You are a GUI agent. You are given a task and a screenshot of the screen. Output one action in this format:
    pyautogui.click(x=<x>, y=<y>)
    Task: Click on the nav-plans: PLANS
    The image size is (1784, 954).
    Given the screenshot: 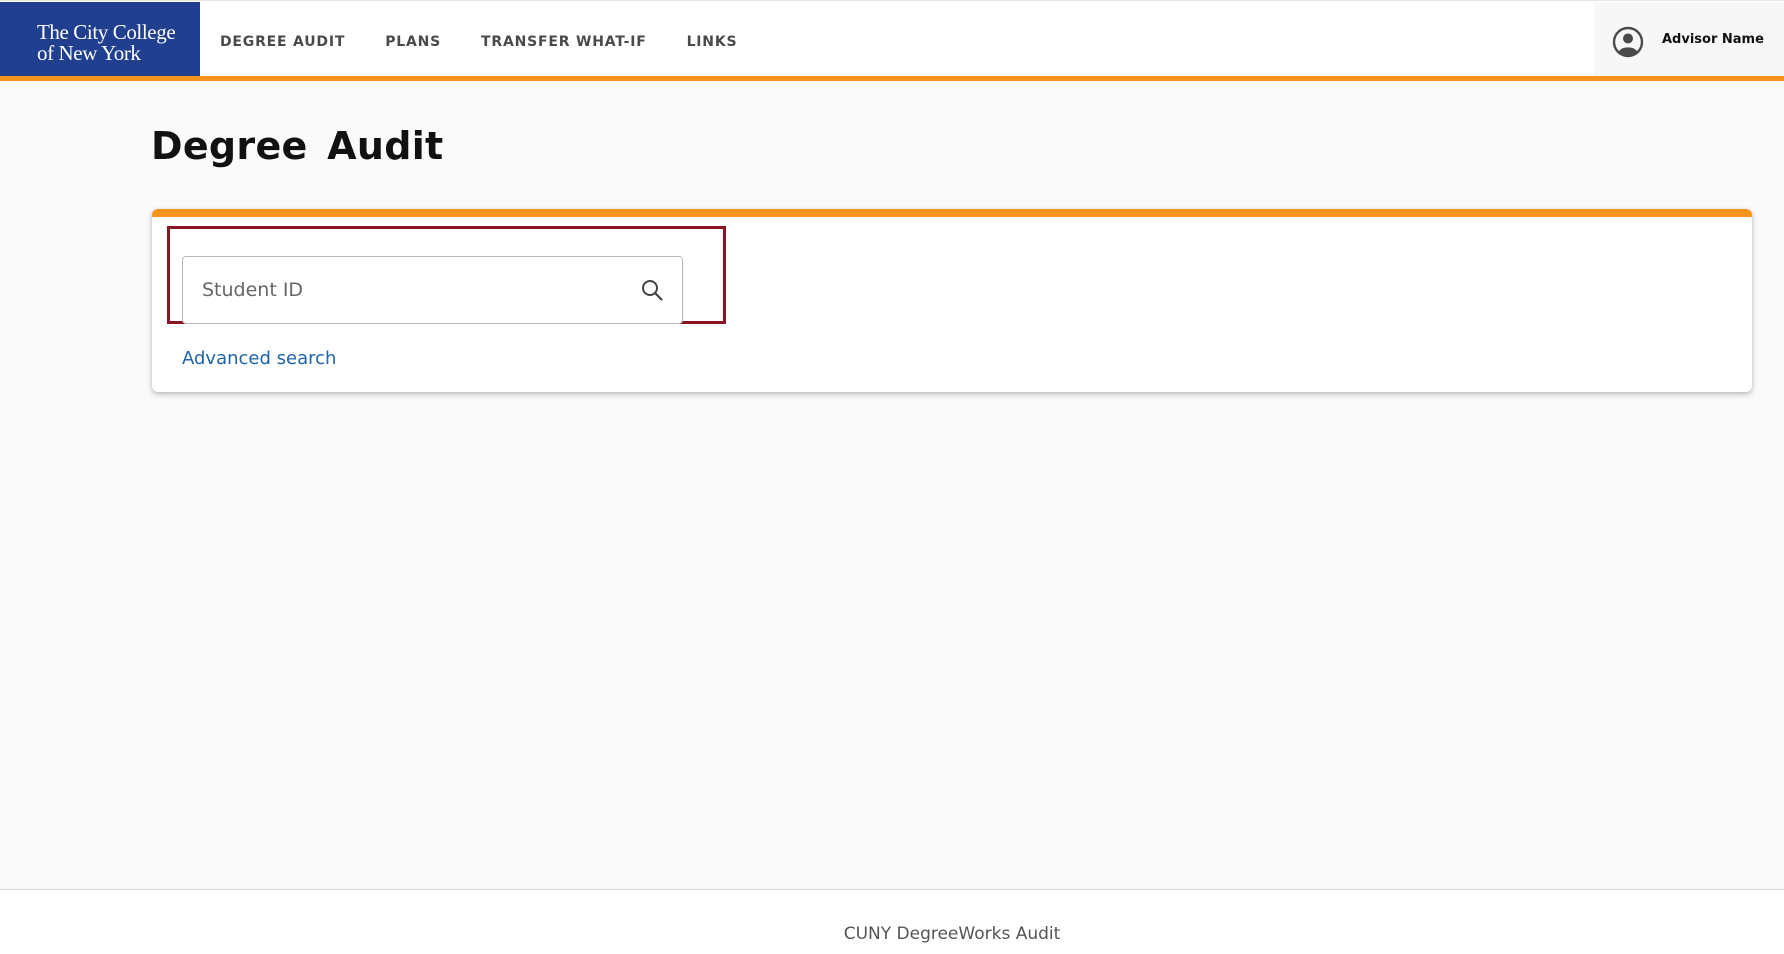 What is the action you would take?
    pyautogui.click(x=413, y=39)
    